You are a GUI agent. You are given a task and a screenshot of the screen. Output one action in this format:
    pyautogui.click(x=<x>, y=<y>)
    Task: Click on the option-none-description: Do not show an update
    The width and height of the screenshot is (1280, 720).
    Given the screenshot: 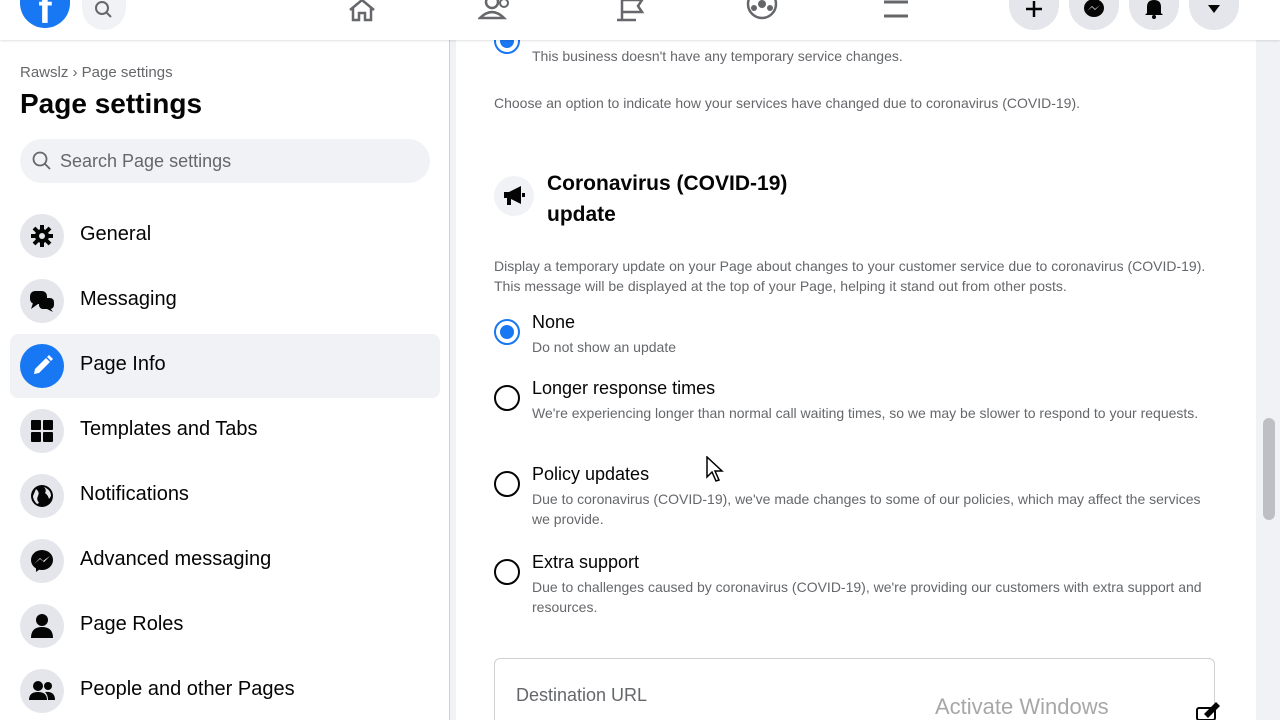 What is the action you would take?
    pyautogui.click(x=604, y=347)
    